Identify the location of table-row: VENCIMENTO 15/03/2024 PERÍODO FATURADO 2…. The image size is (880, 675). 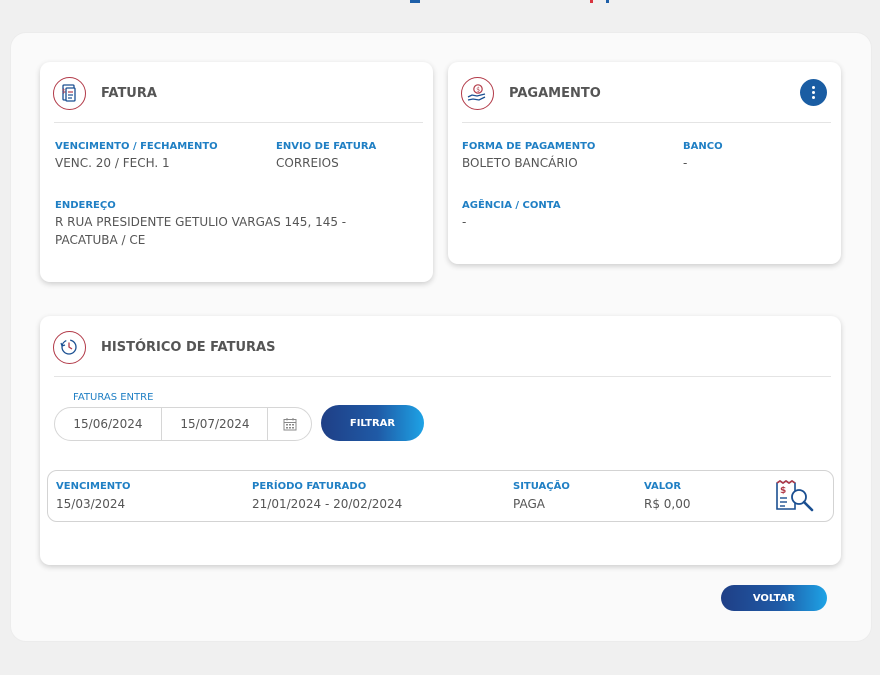
(440, 496).